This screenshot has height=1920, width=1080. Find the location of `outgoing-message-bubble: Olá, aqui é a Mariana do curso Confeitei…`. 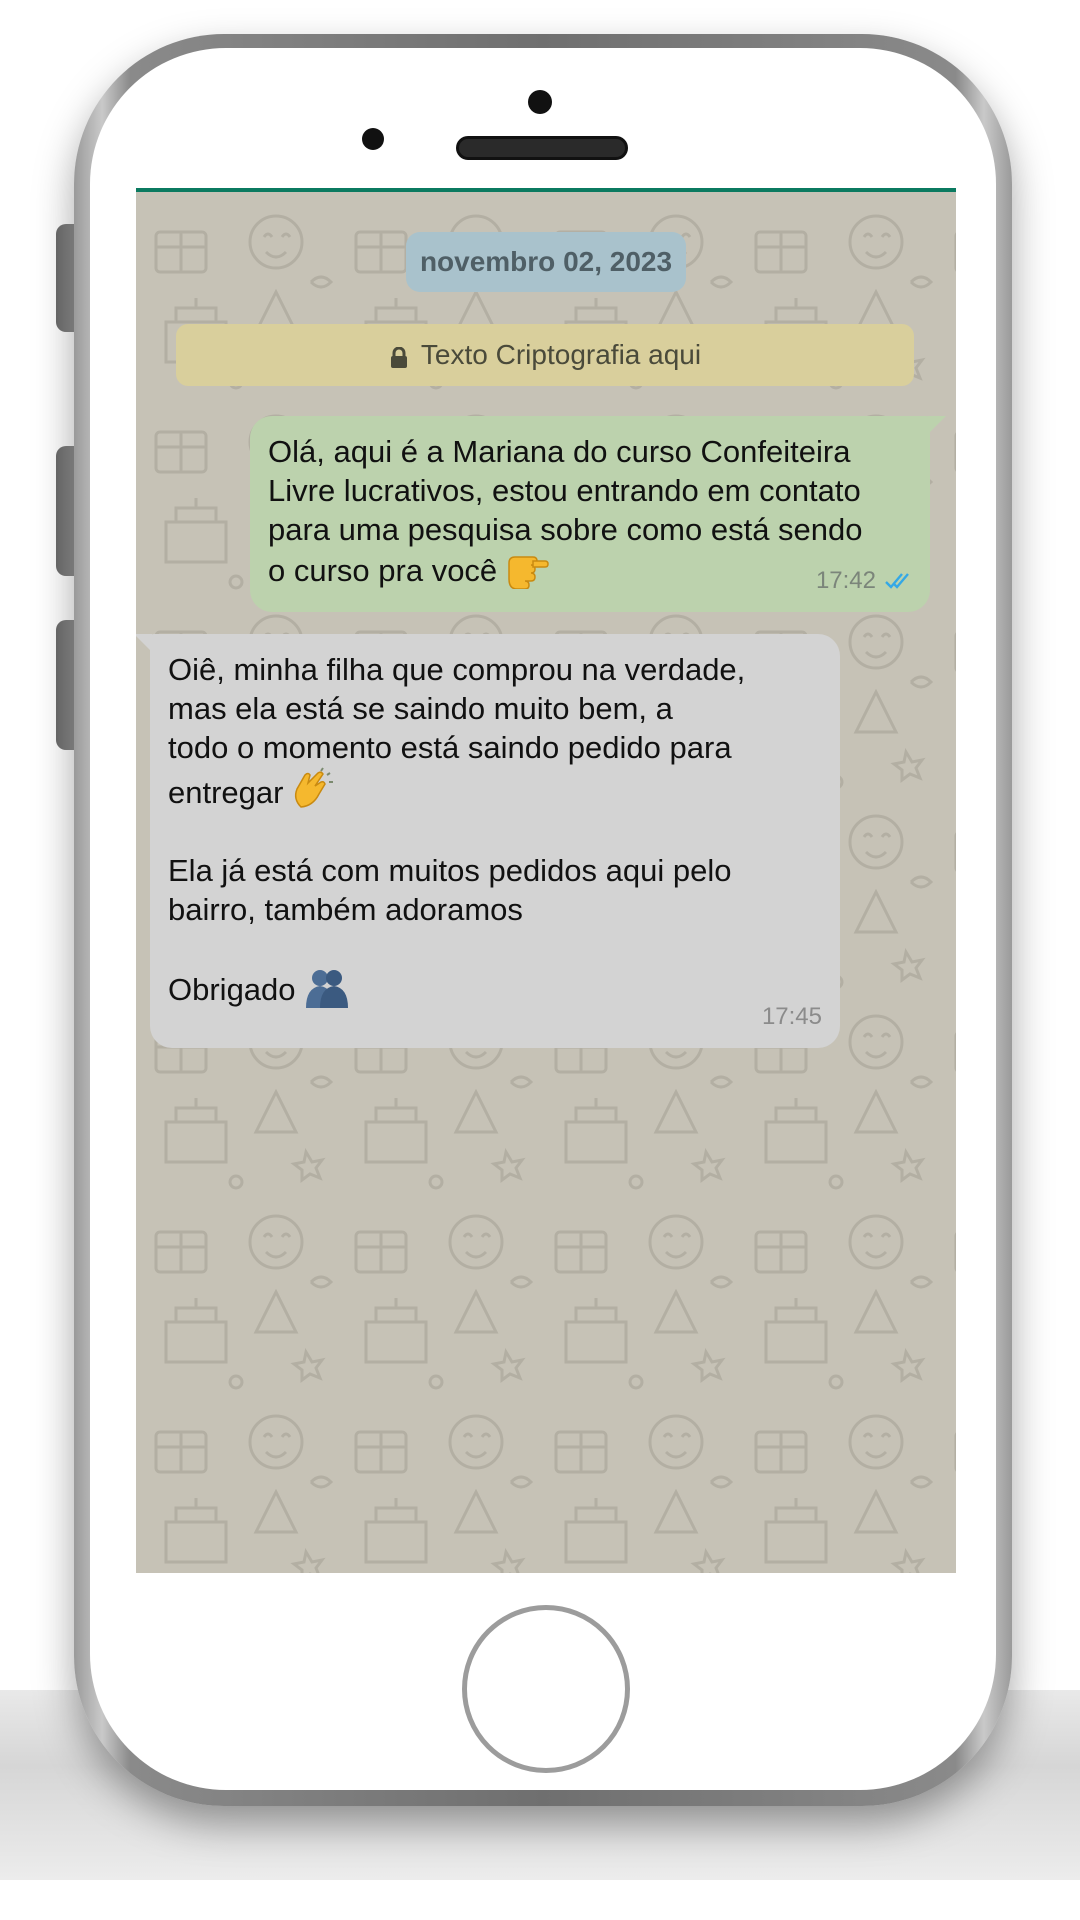

outgoing-message-bubble: Olá, aqui é a Mariana do curso Confeitei… is located at coordinates (598, 514).